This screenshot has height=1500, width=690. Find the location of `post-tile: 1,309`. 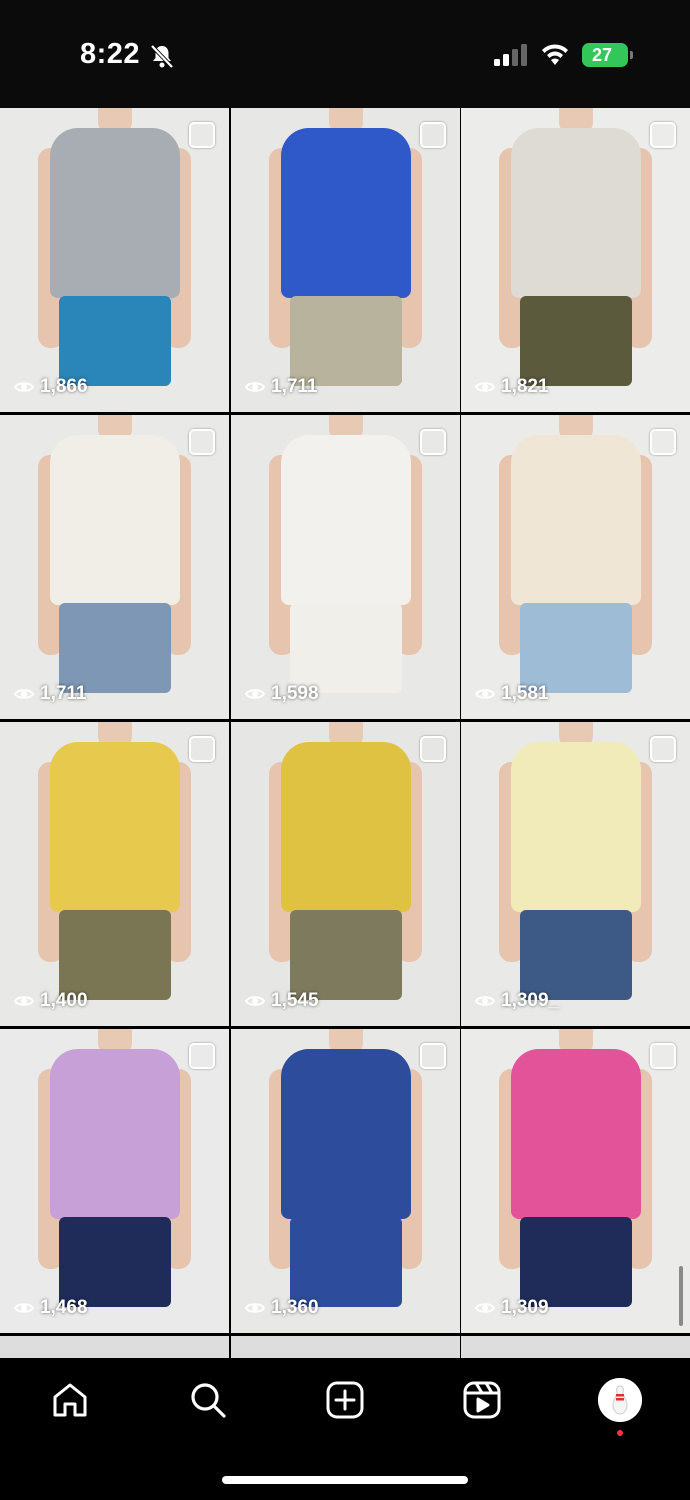

post-tile: 1,309 is located at coordinates (575, 1181).